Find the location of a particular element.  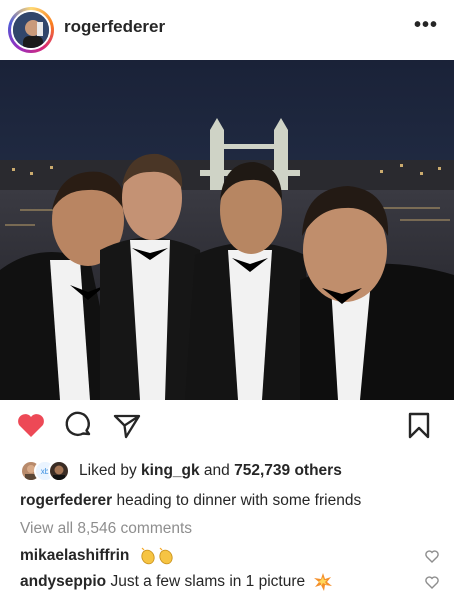

caption-text: heading to dinner with some friends is located at coordinates (237, 500).